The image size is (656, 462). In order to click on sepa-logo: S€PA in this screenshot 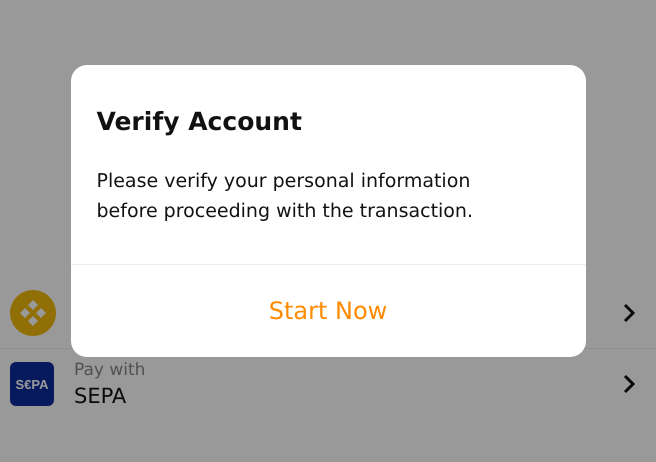, I will do `click(32, 384)`.